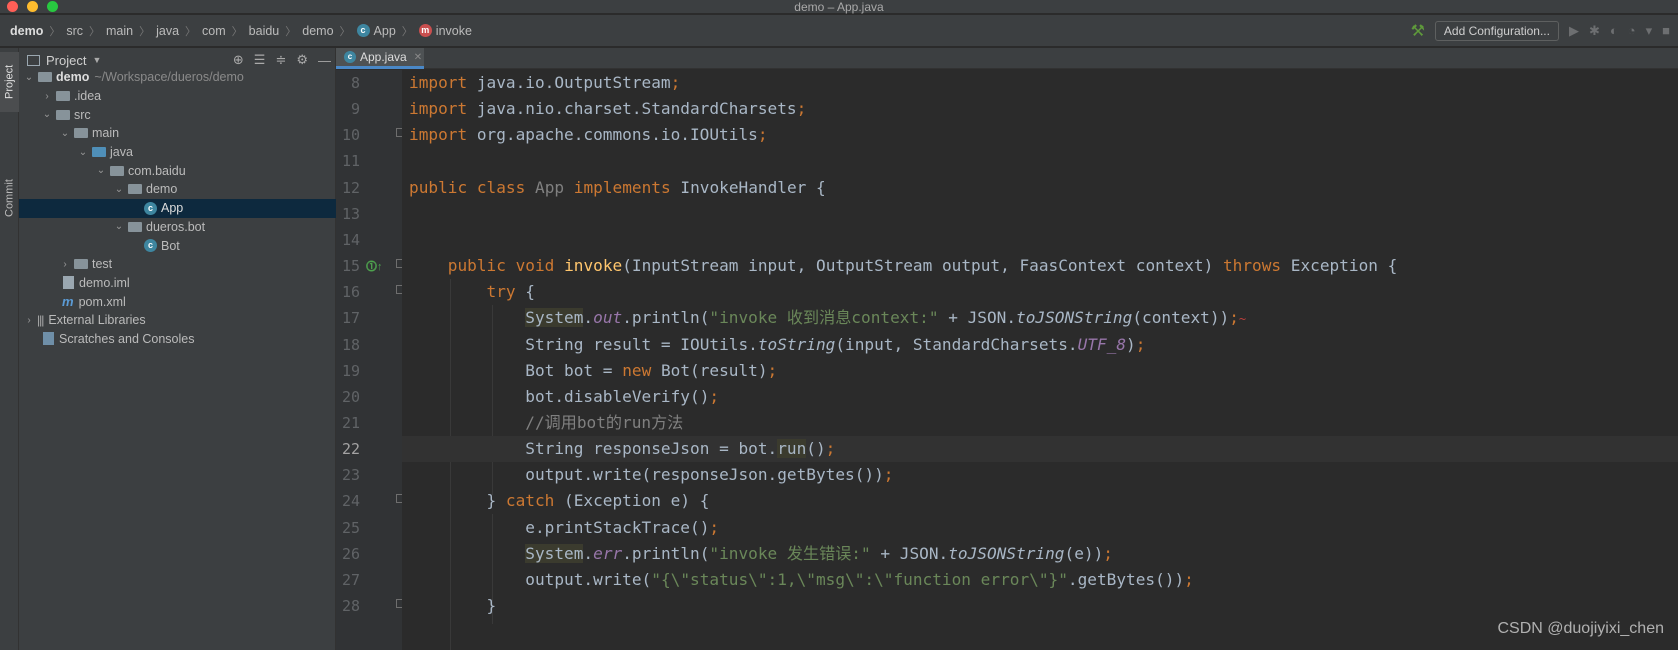 The height and width of the screenshot is (650, 1678). What do you see at coordinates (177, 227) in the screenshot?
I see `tree-item-dueros-bot: ⌄ dueros.bot` at bounding box center [177, 227].